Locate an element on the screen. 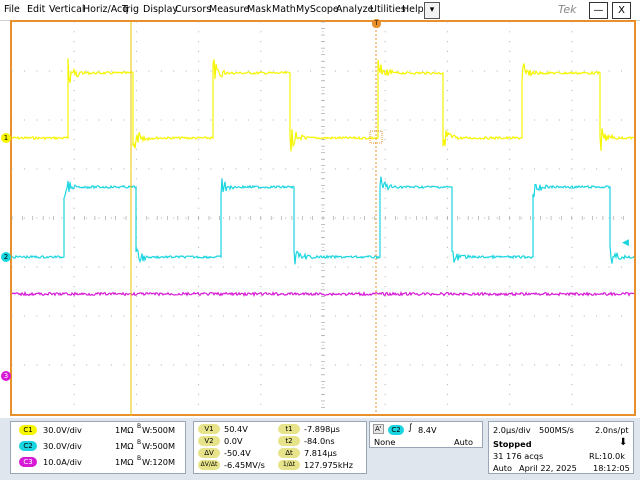  resolution: 2.0ns/pt is located at coordinates (612, 430).